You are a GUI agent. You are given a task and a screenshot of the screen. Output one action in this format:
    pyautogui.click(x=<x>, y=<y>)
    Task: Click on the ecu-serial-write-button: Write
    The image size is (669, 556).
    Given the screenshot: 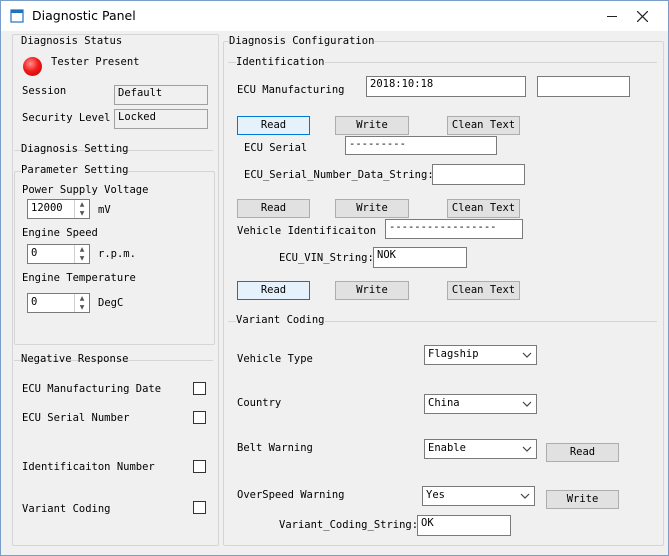 What is the action you would take?
    pyautogui.click(x=372, y=208)
    